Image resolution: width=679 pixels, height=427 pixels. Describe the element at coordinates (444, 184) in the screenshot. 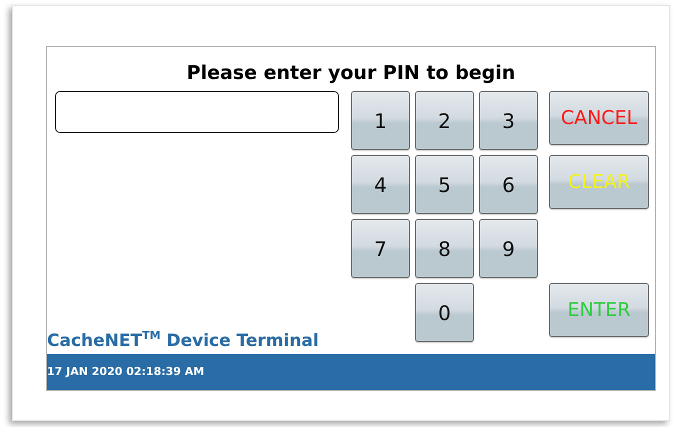

I see `digit-key: 5` at that location.